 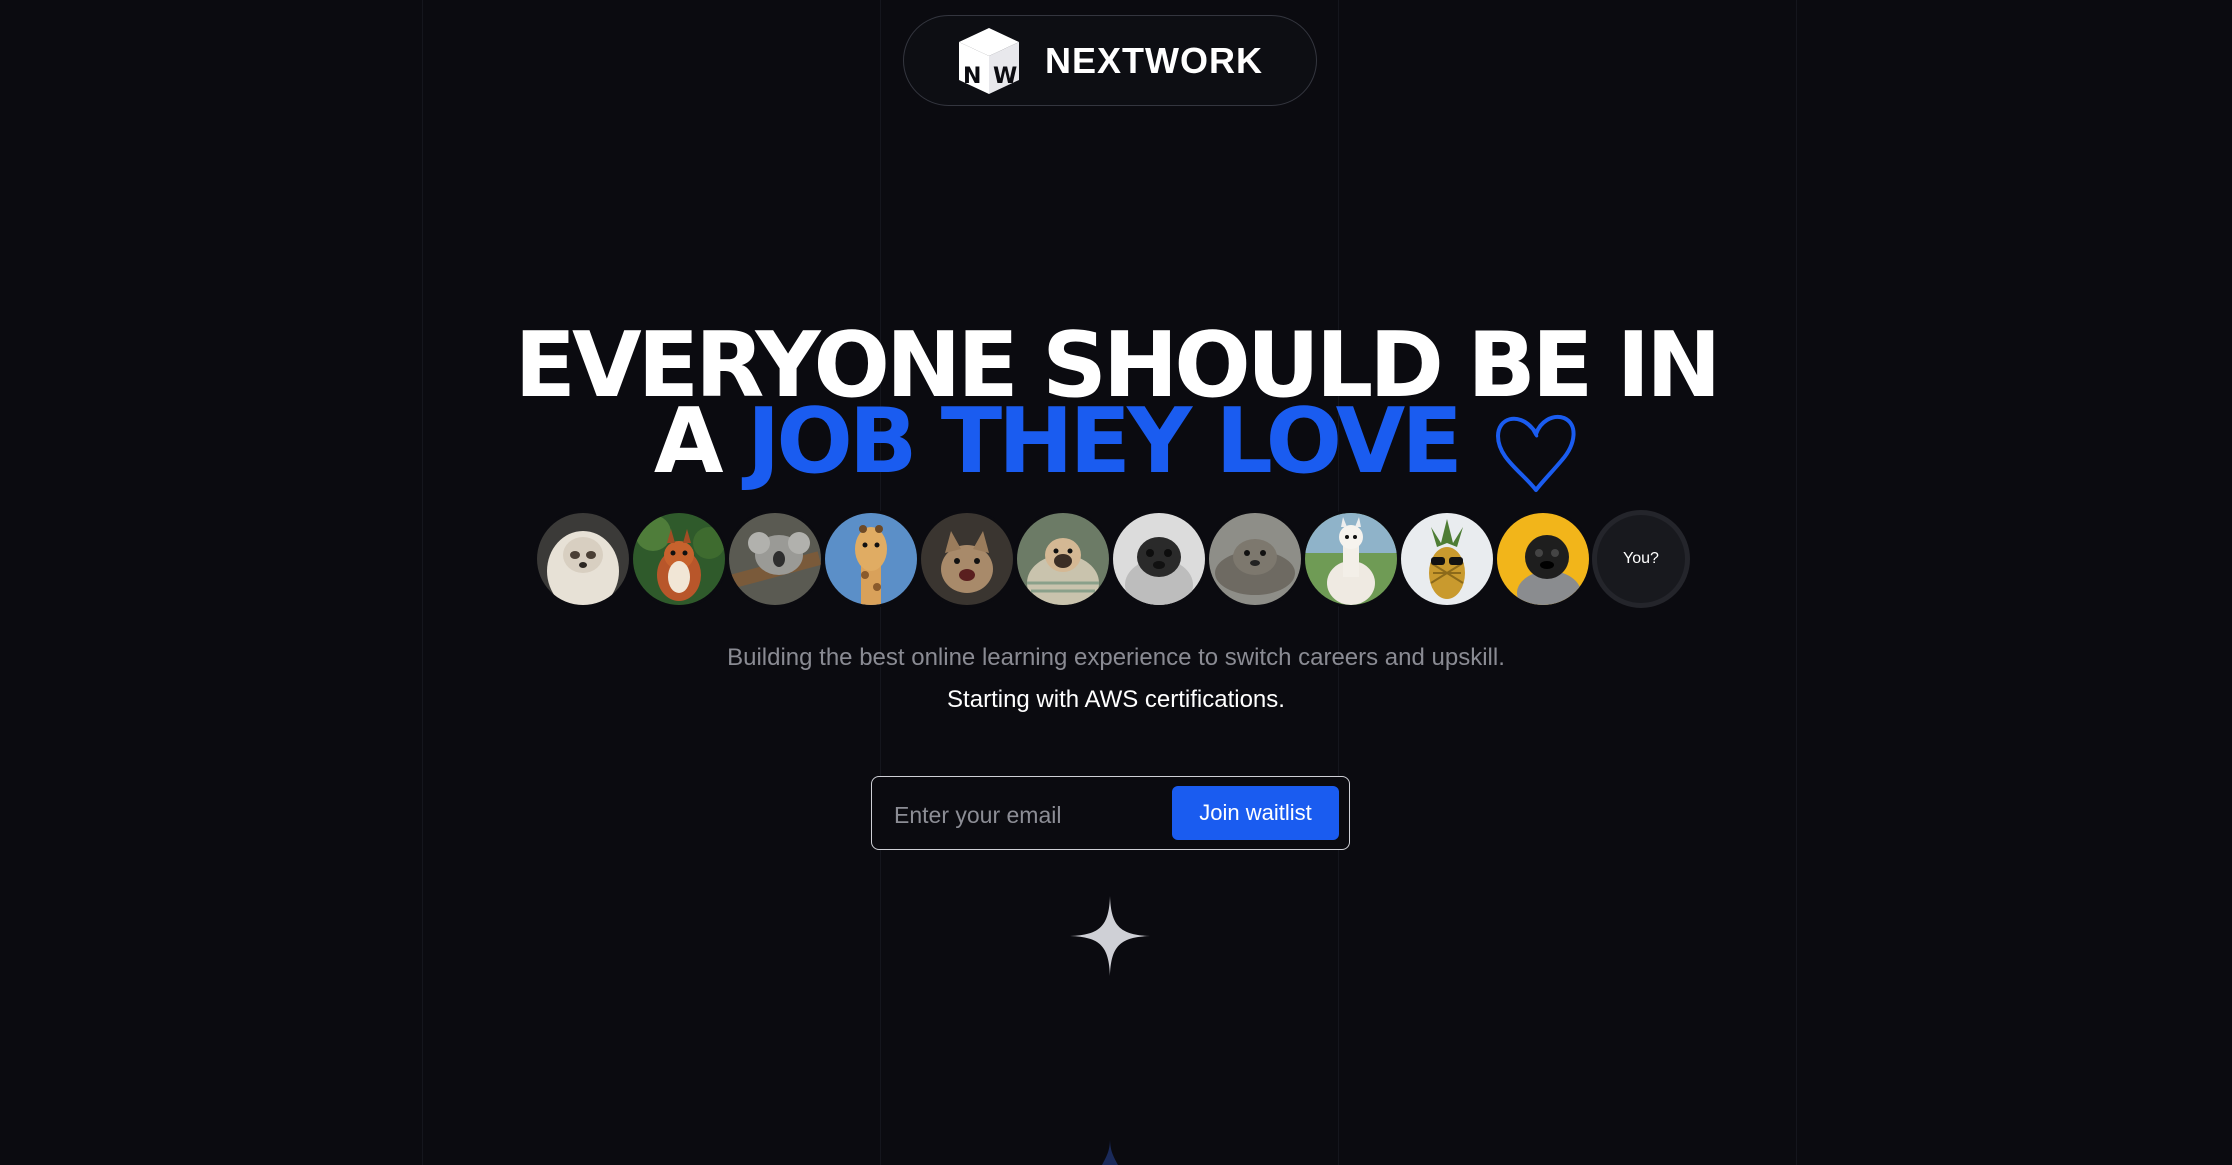 I want to click on avatar-alpaca, so click(x=1351, y=559).